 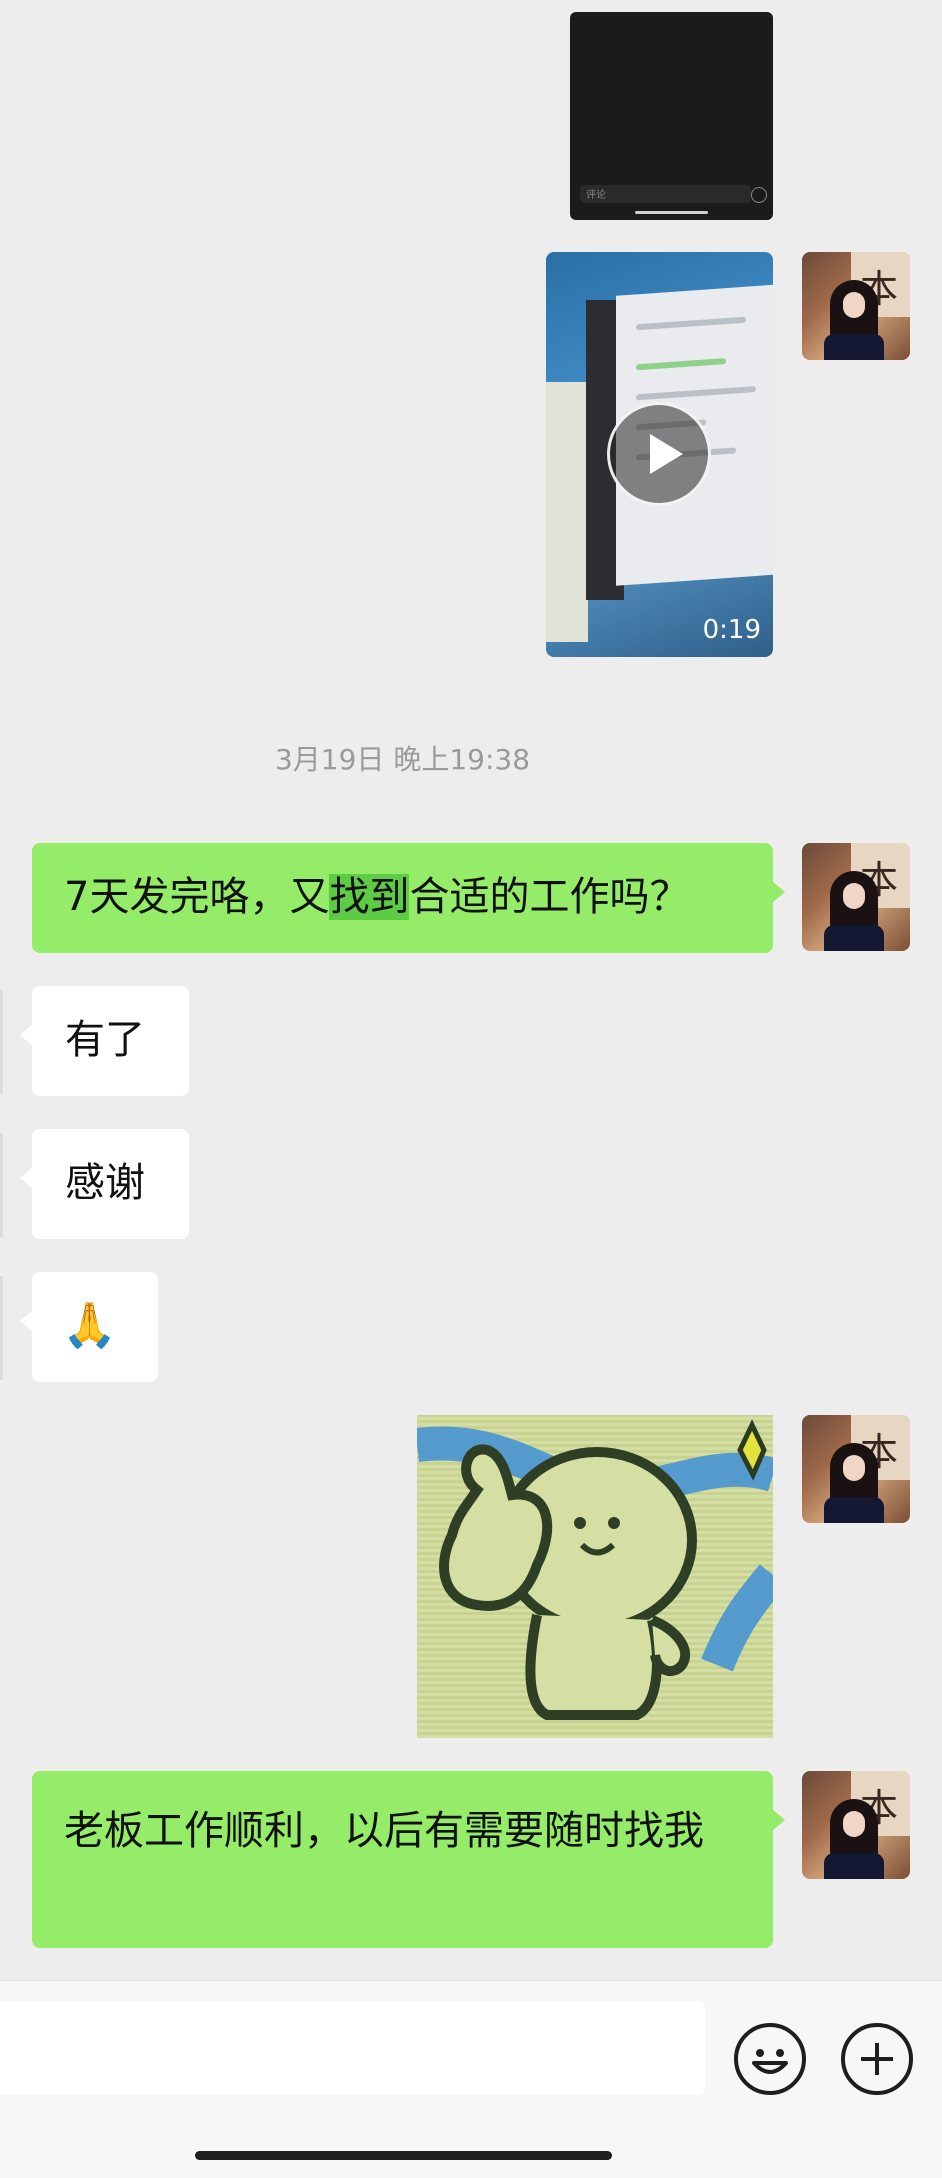 What do you see at coordinates (104, 1184) in the screenshot?
I see `message-bubble-received: 感谢` at bounding box center [104, 1184].